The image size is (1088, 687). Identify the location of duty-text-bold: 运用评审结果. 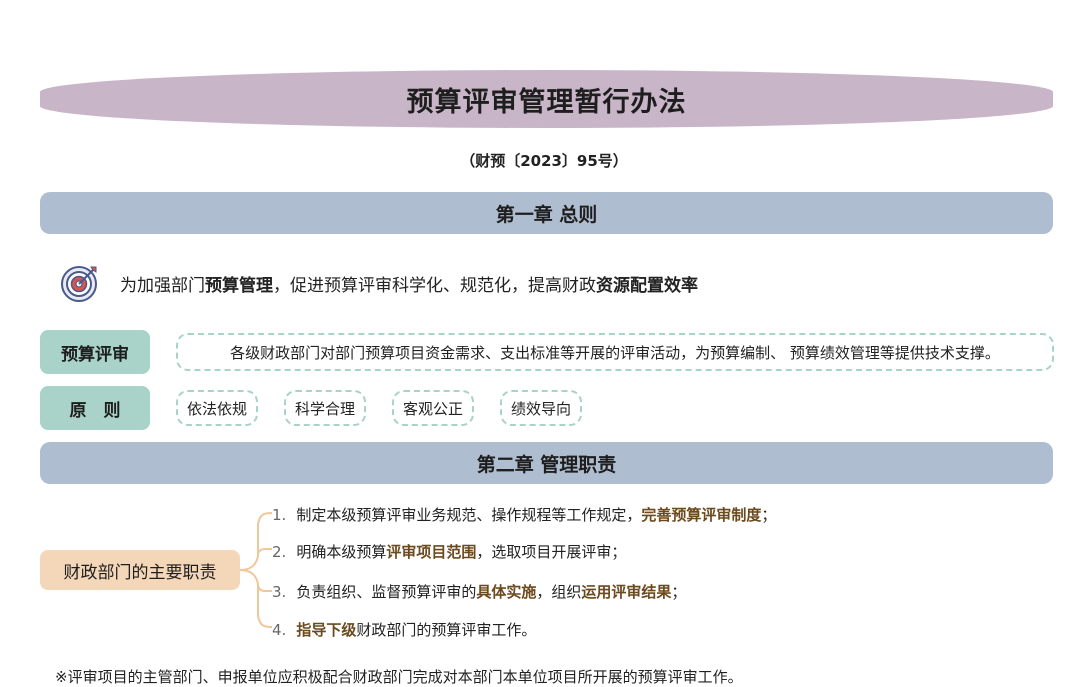
(626, 592).